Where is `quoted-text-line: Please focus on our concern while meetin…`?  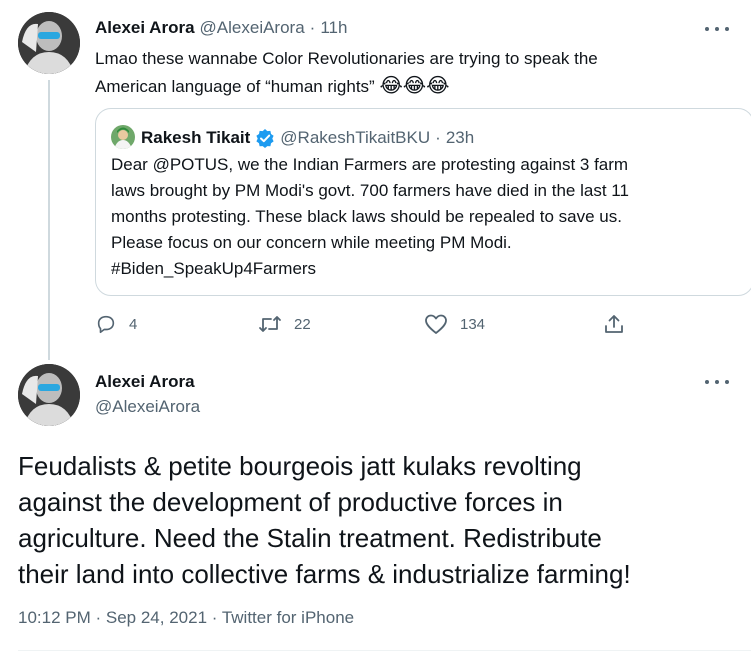 quoted-text-line: Please focus on our concern while meetin… is located at coordinates (311, 242).